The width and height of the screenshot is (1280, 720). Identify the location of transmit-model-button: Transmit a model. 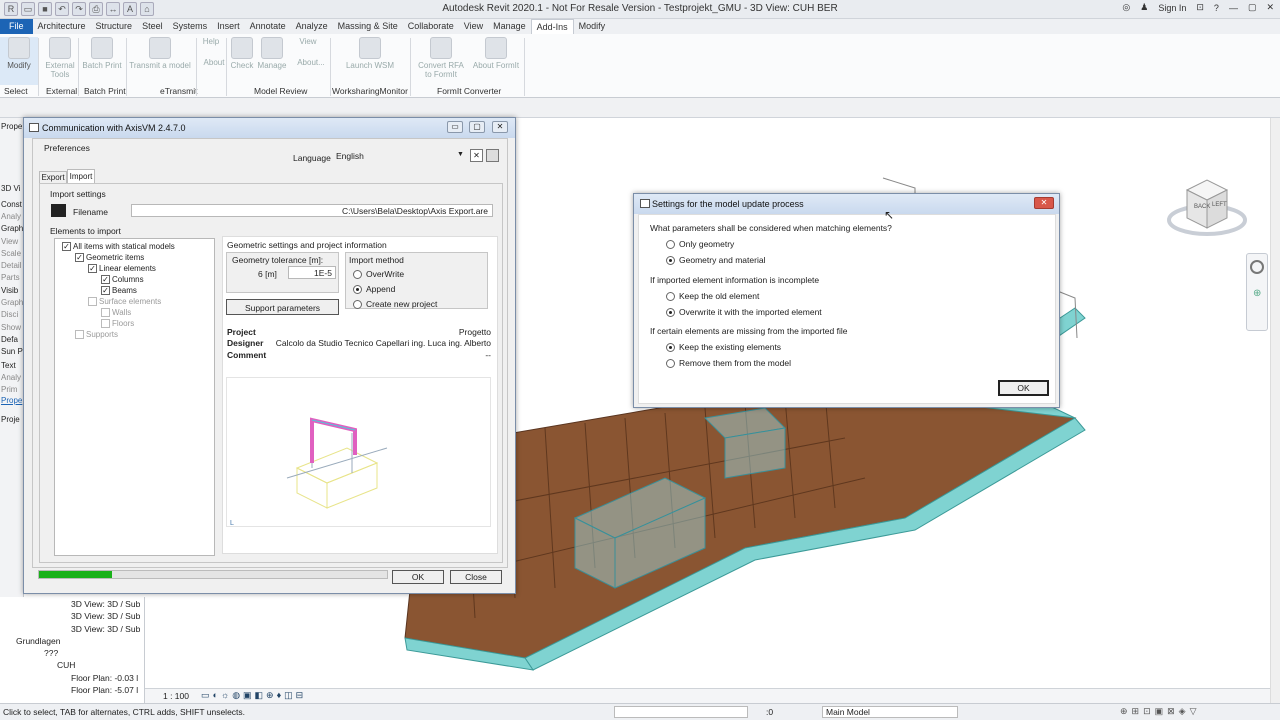
(160, 53).